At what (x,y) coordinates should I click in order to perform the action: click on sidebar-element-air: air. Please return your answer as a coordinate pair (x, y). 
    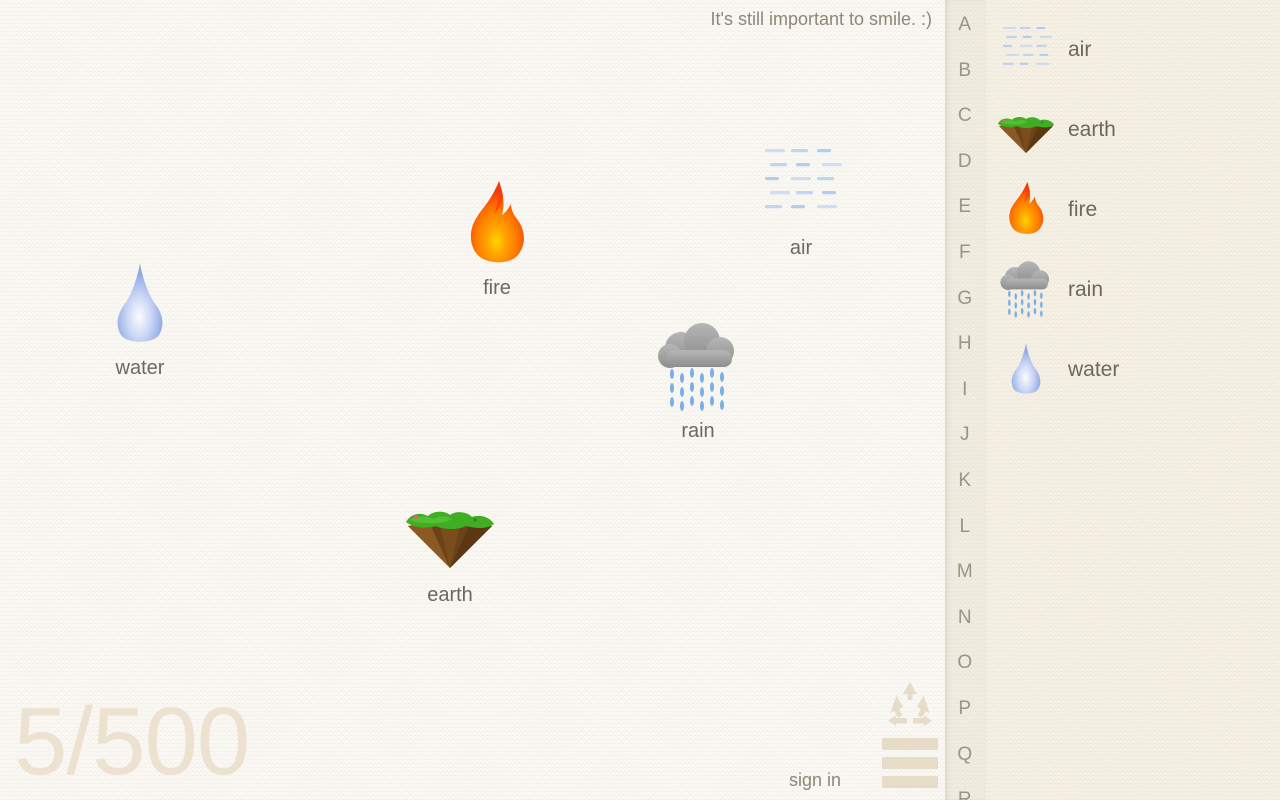
    Looking at the image, I should click on (1133, 50).